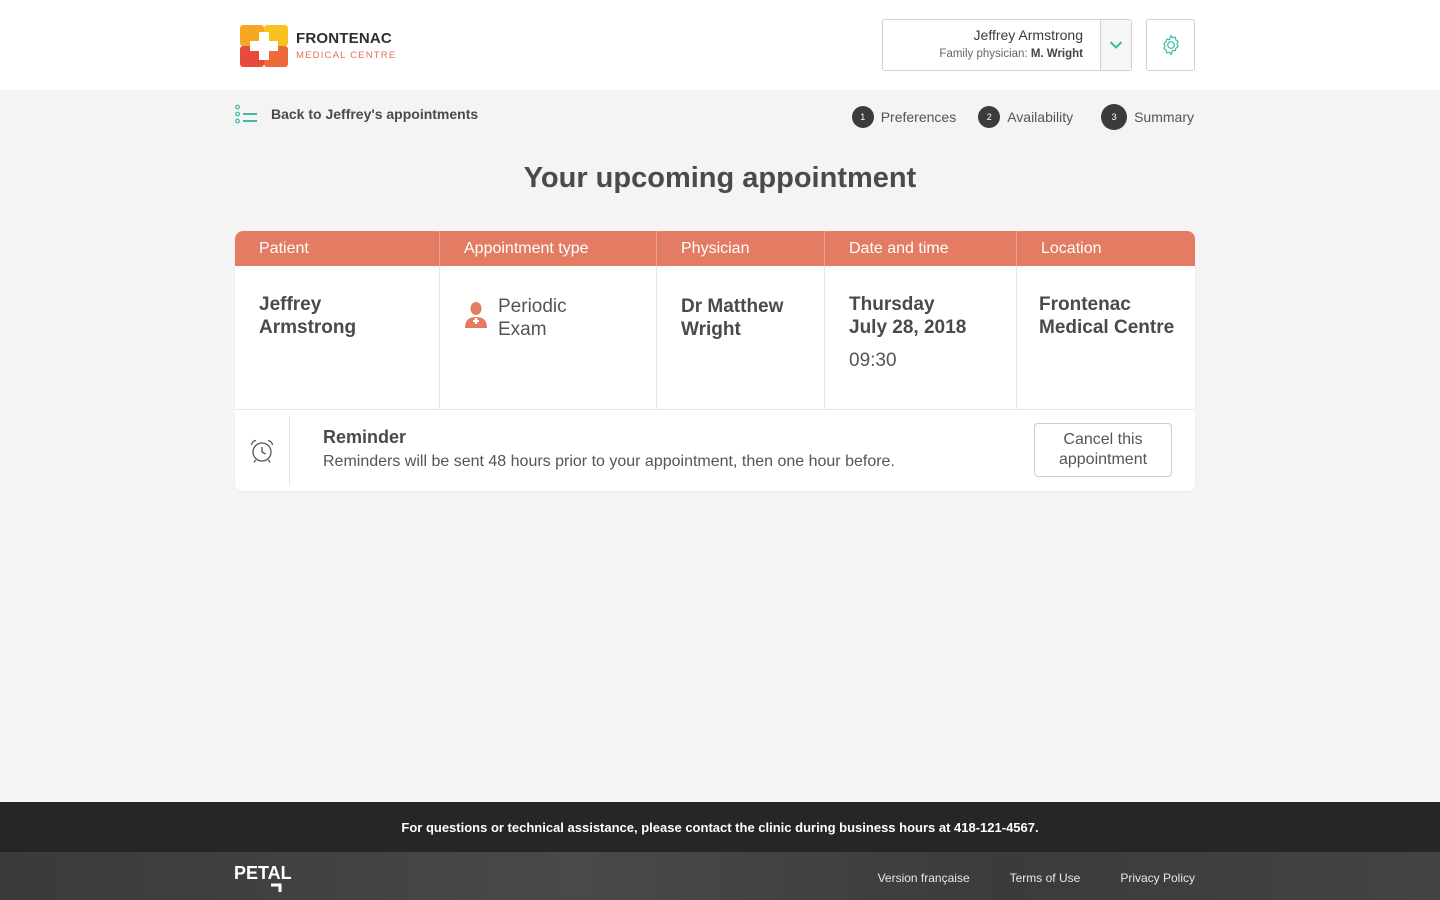 The image size is (1440, 900). I want to click on family-physician: Family physician: M. Wright, so click(1011, 54).